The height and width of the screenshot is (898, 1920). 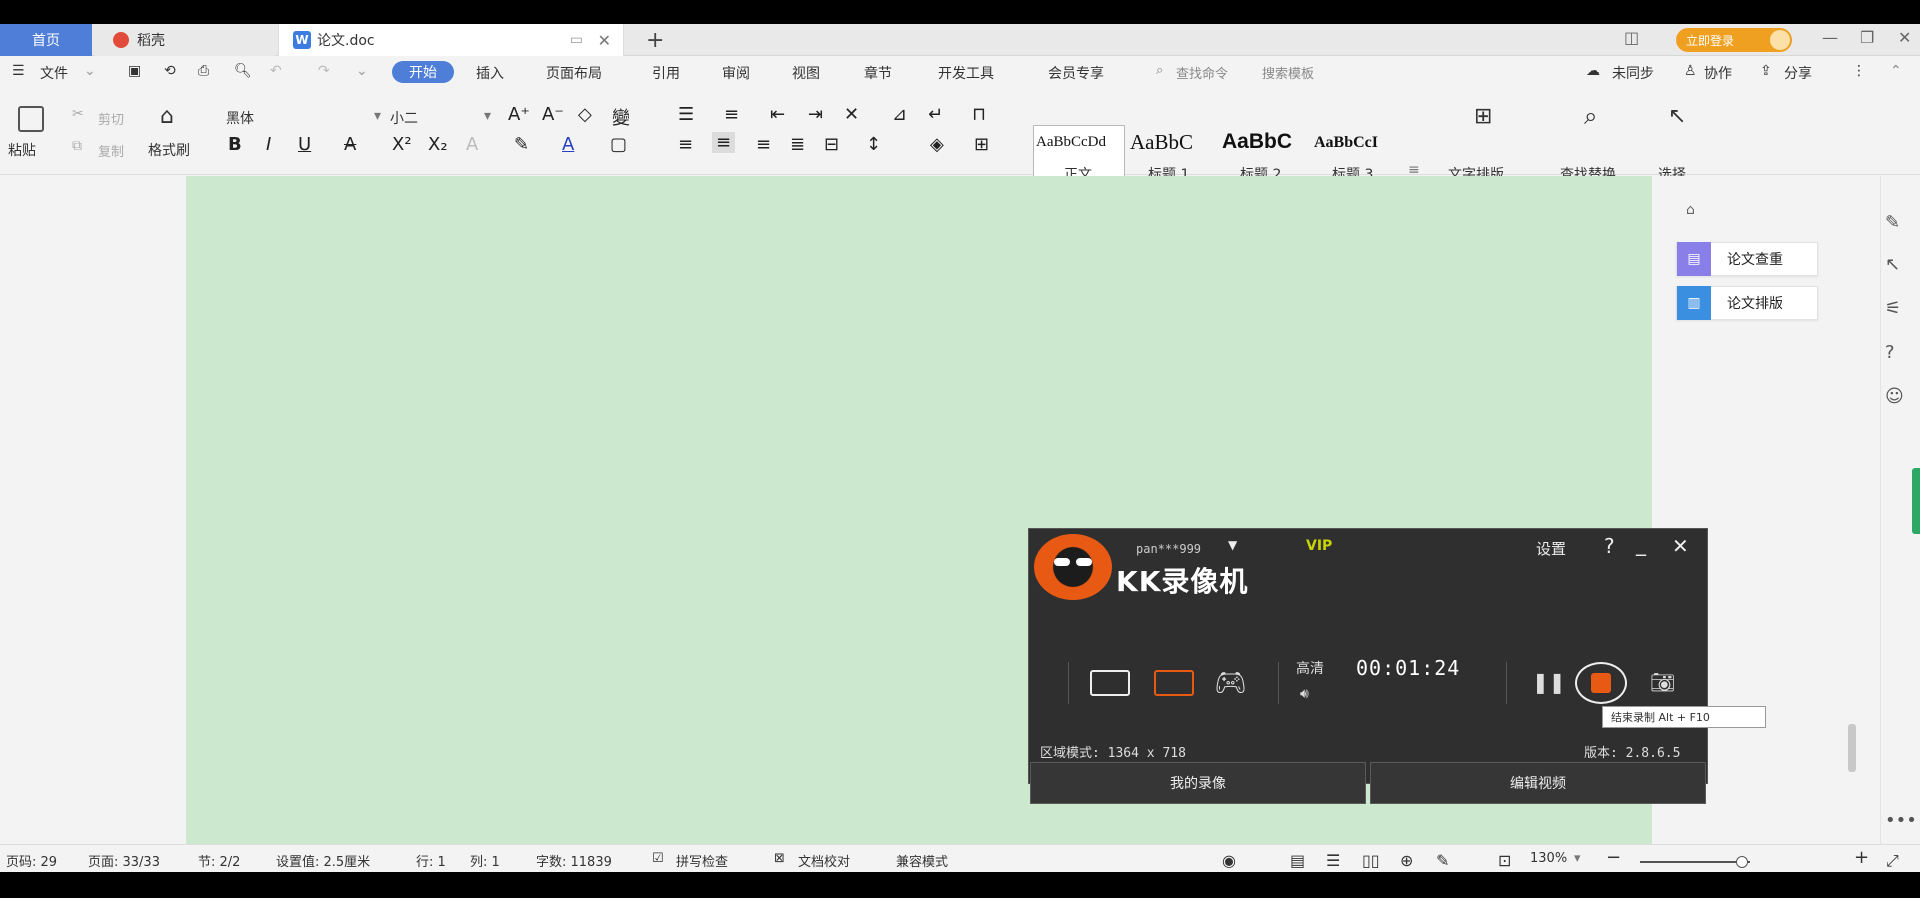 What do you see at coordinates (90, 71) in the screenshot?
I see `chevron-down-icon: ⌄` at bounding box center [90, 71].